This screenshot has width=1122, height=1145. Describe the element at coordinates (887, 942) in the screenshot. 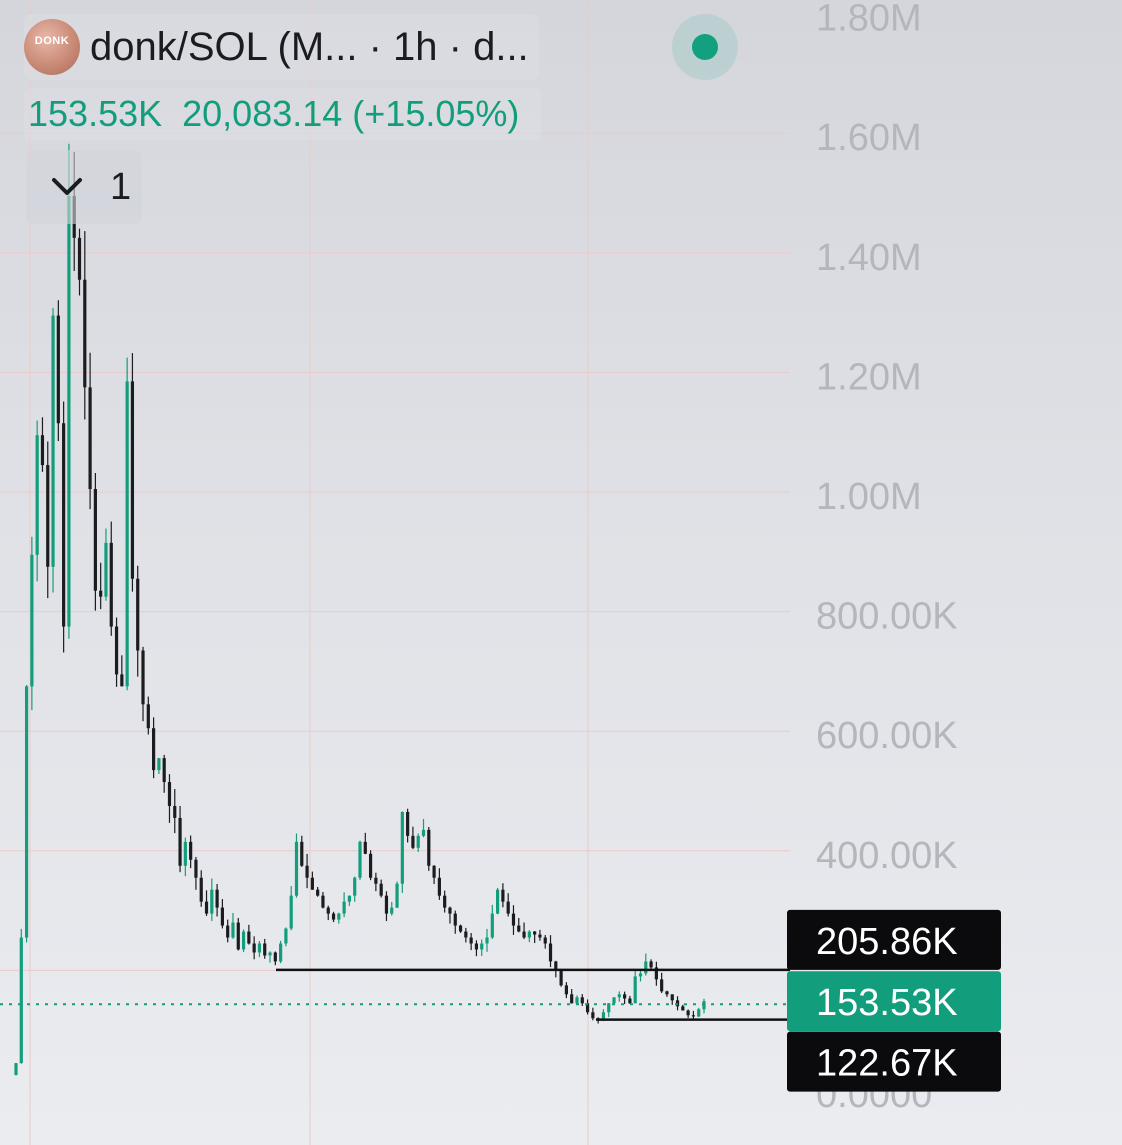

I see `svg-text: 205.86K` at that location.